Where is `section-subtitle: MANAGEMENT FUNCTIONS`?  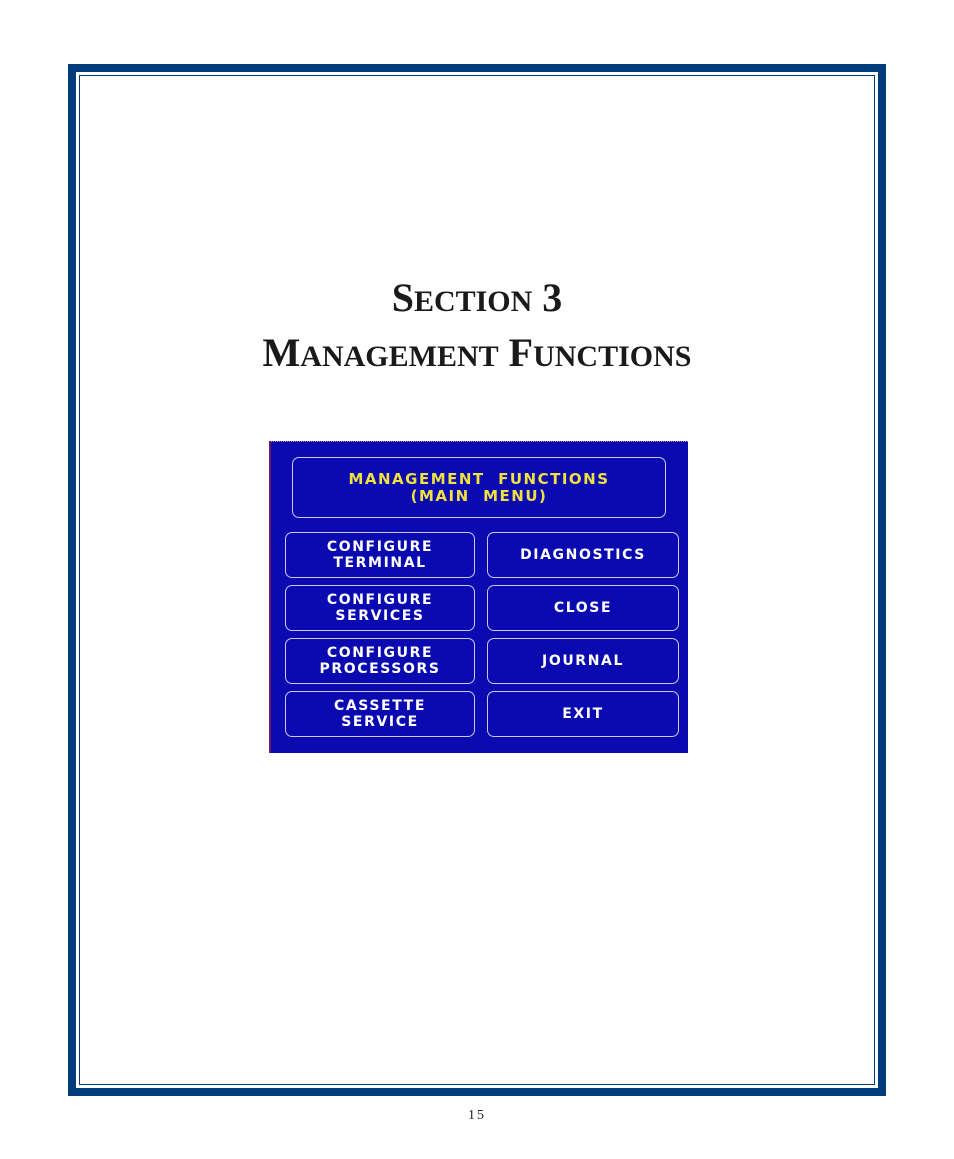
section-subtitle: MANAGEMENT FUNCTIONS is located at coordinates (477, 355).